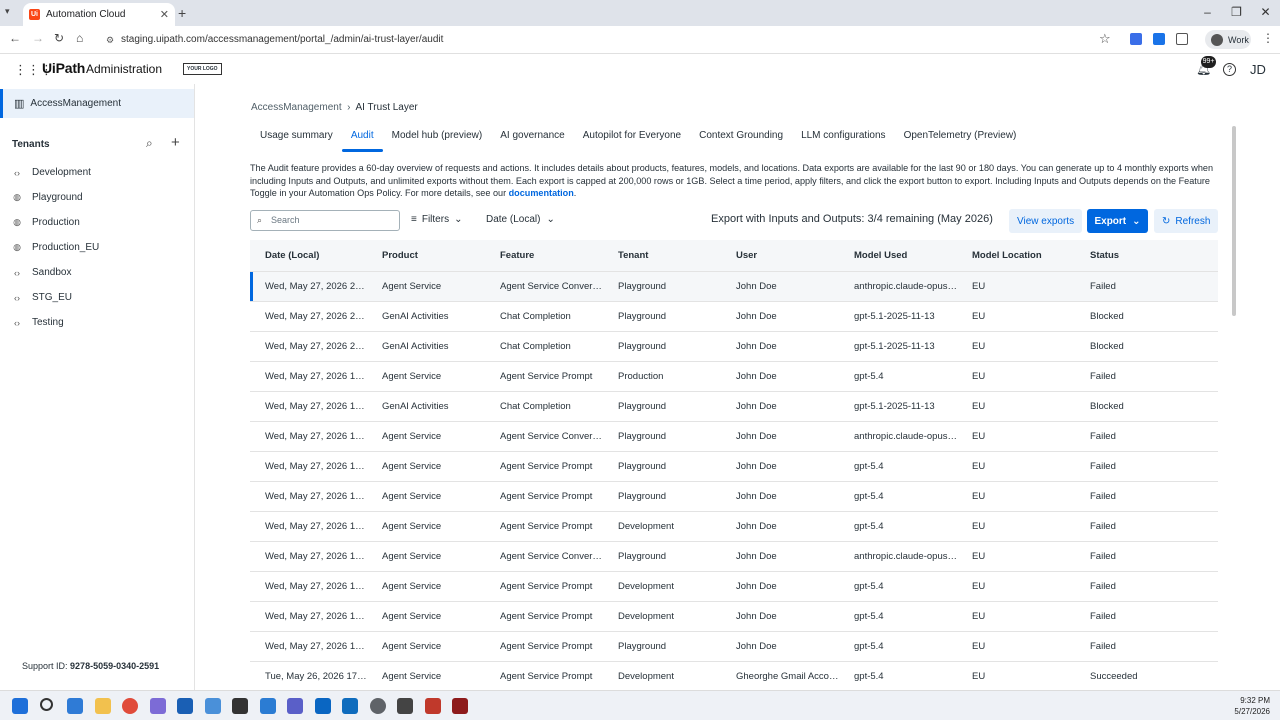 The width and height of the screenshot is (1280, 720). I want to click on browser-menu-icon: ⋮, so click(1268, 38).